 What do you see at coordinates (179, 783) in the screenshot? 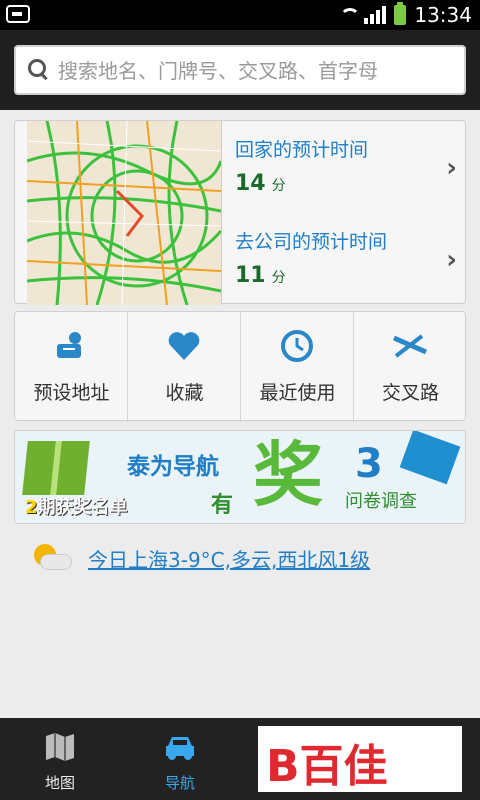
I see `tab-label: 导航` at bounding box center [179, 783].